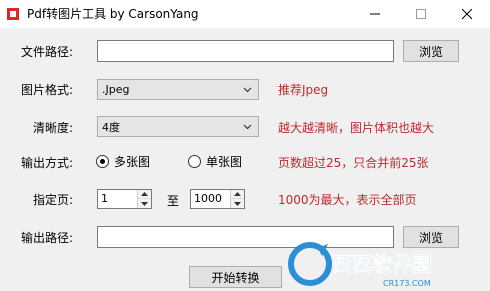 This screenshot has width=490, height=291. I want to click on radio-multi-image: 多张图, so click(123, 161).